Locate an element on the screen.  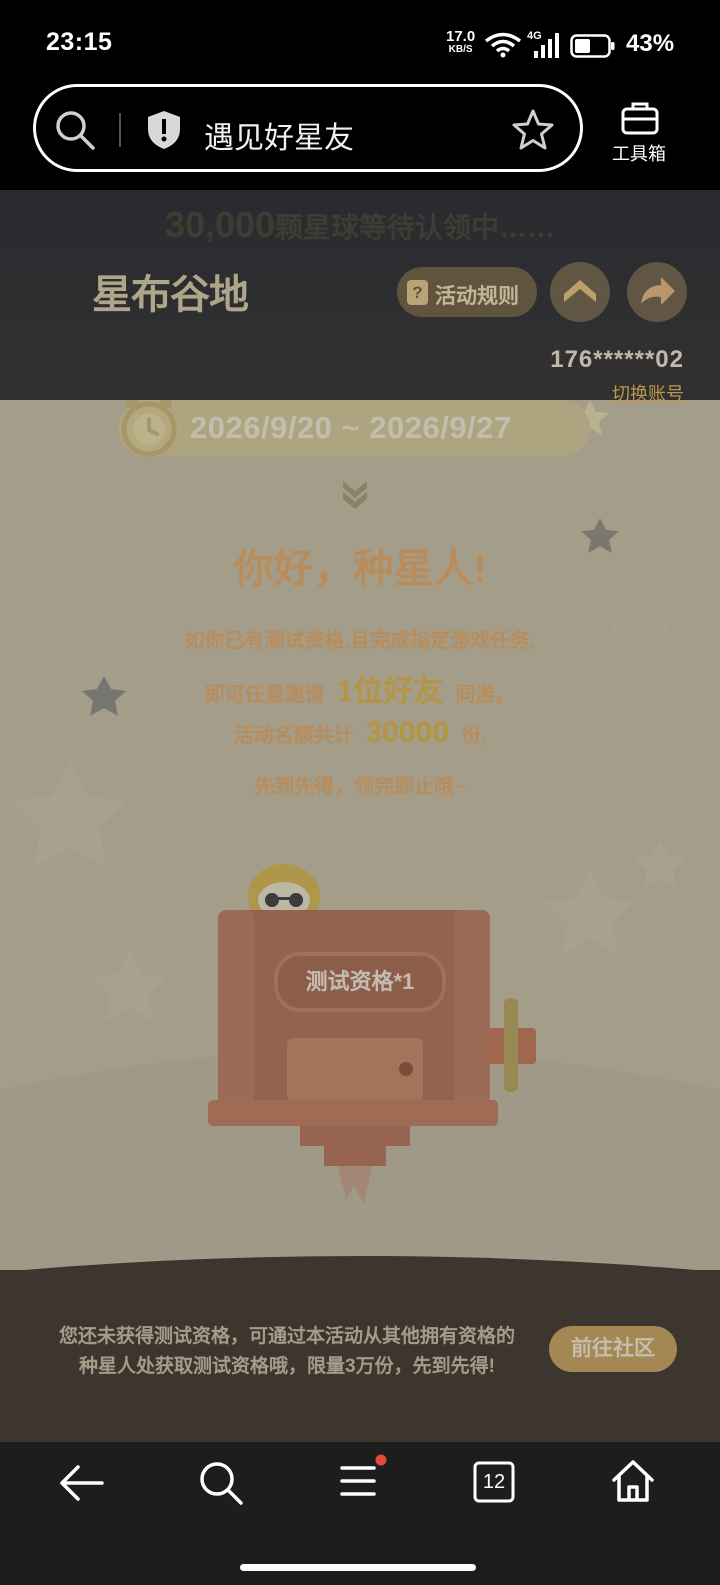
line2-prefix: 即可任意邀请 is located at coordinates (264, 695).